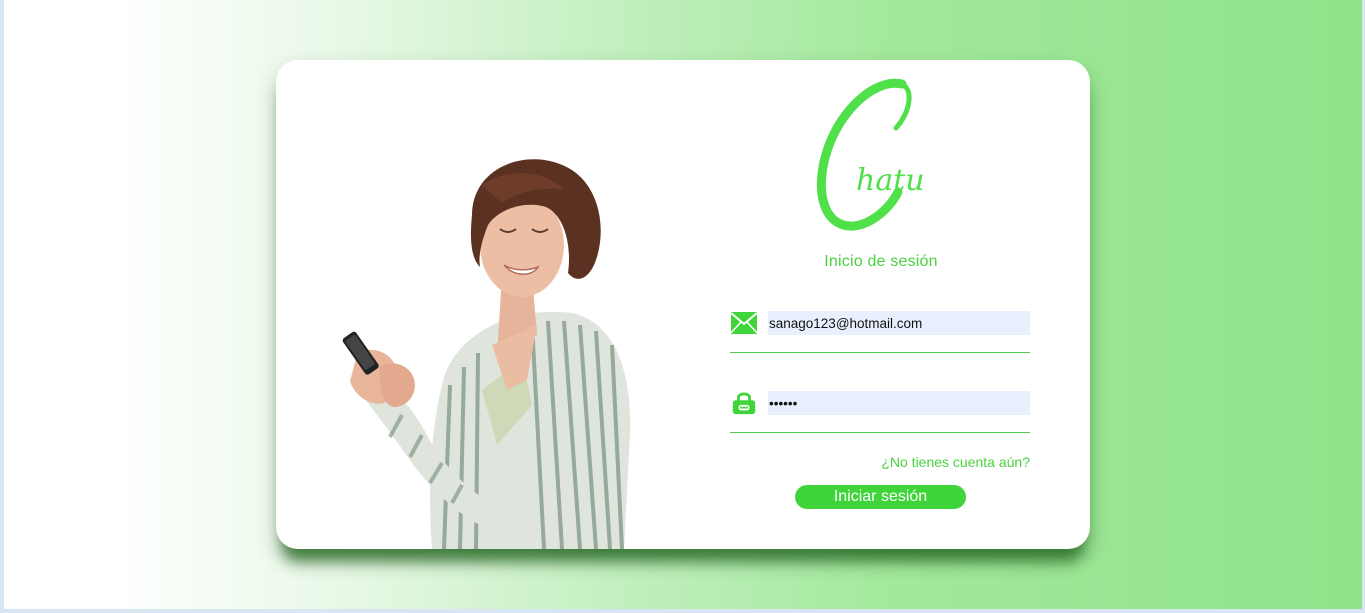 Image resolution: width=1365 pixels, height=613 pixels. What do you see at coordinates (870, 154) in the screenshot?
I see `chatu-logo: hatu` at bounding box center [870, 154].